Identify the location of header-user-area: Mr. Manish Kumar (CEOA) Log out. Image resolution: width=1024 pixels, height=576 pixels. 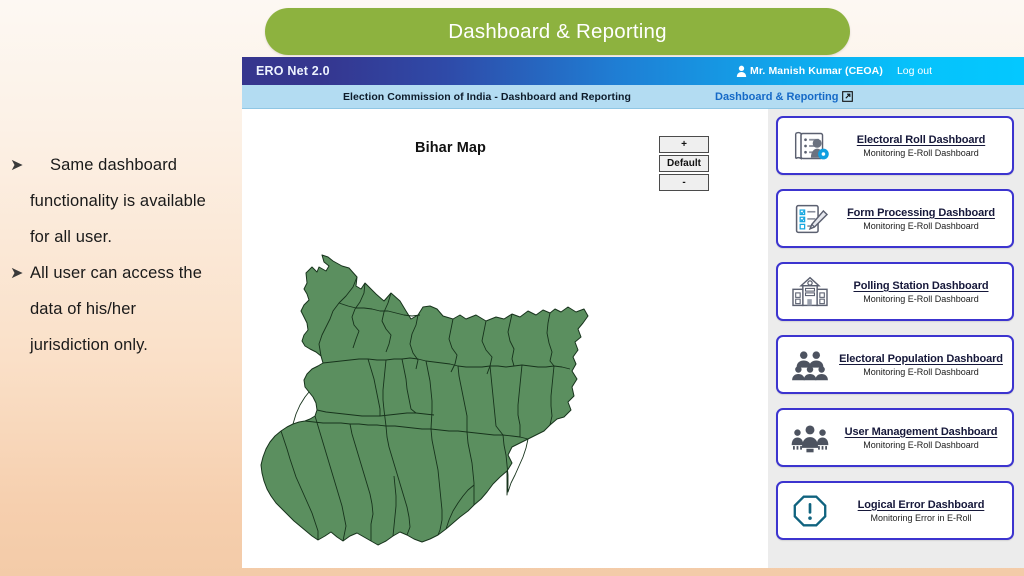
(834, 71).